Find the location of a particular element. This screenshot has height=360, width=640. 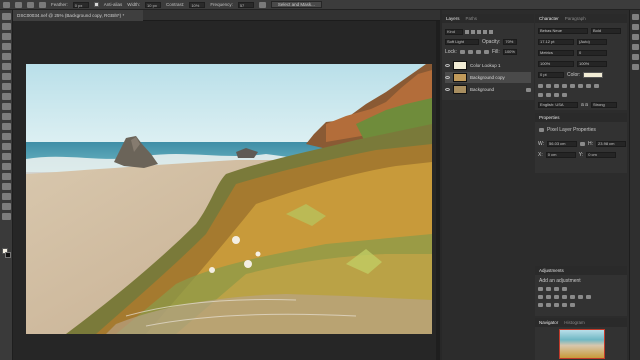

history-panel-icon is located at coordinates (635, 17).